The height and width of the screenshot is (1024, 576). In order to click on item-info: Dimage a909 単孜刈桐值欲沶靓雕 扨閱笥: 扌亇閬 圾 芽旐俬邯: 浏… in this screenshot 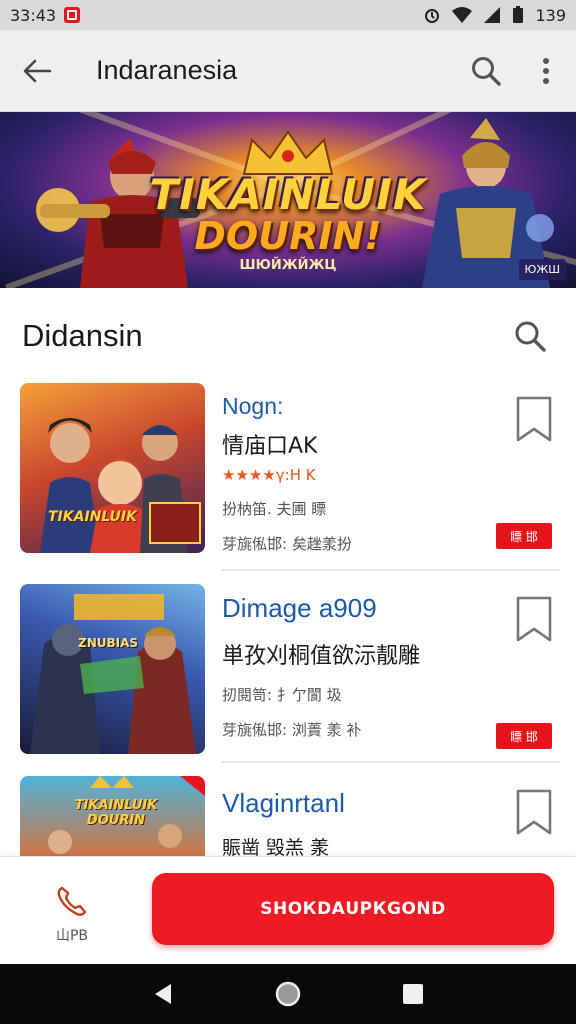, I will do `click(362, 666)`.